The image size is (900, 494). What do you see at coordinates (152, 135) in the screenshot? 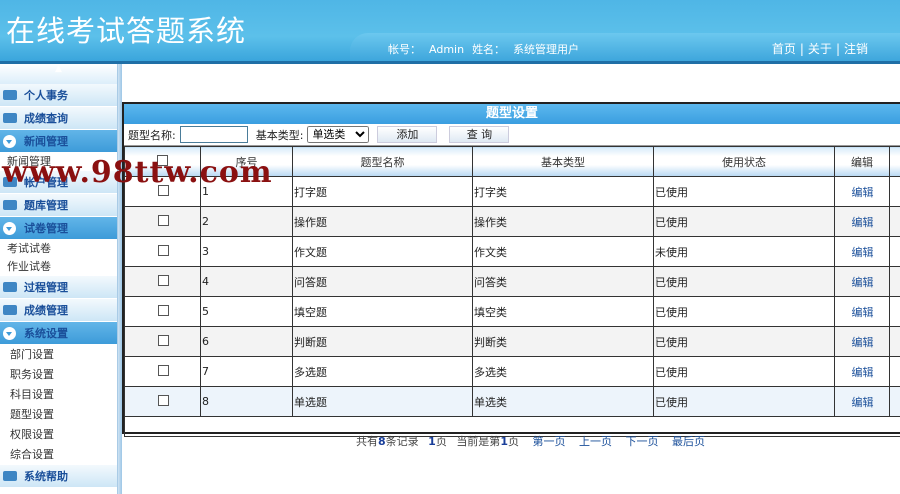
I see `type-name-label: 题型名称:` at bounding box center [152, 135].